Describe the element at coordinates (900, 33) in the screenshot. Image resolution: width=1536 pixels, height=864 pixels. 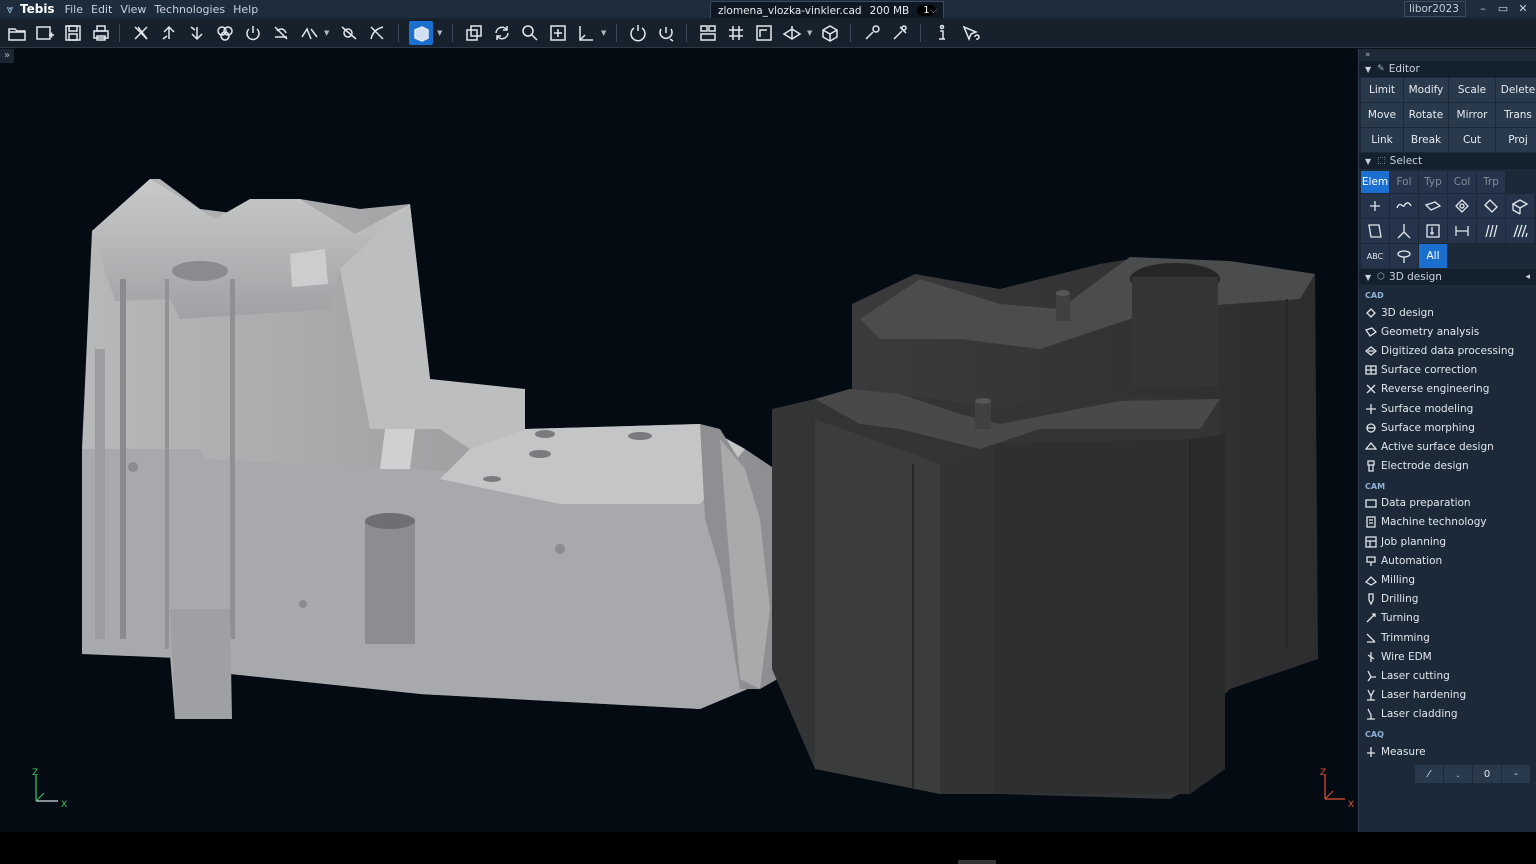
I see `measure-tool-icon` at that location.